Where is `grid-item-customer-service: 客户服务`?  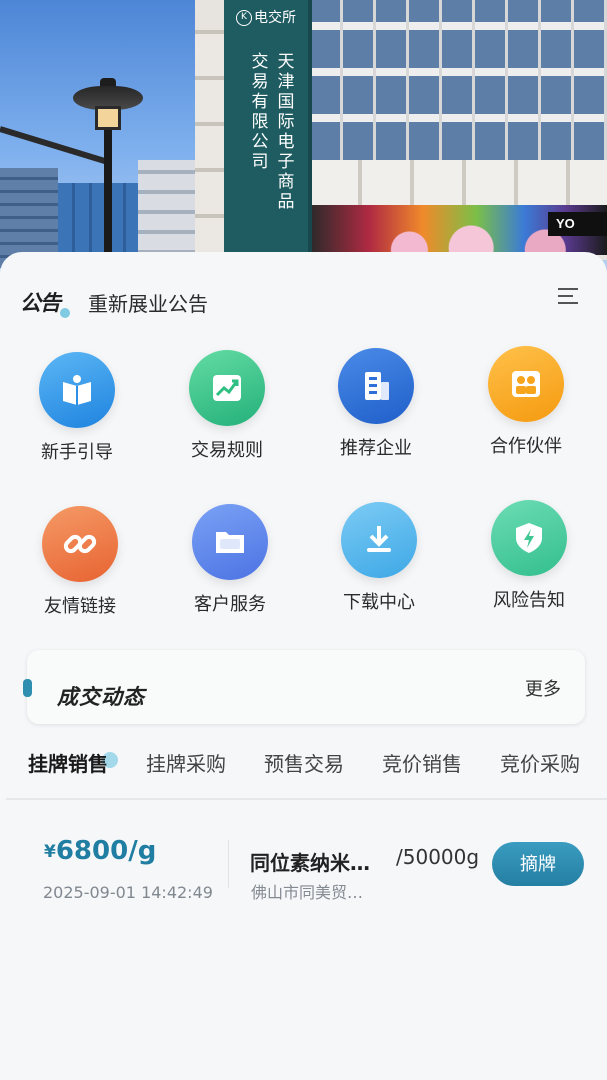
grid-item-customer-service: 客户服务 is located at coordinates (230, 566).